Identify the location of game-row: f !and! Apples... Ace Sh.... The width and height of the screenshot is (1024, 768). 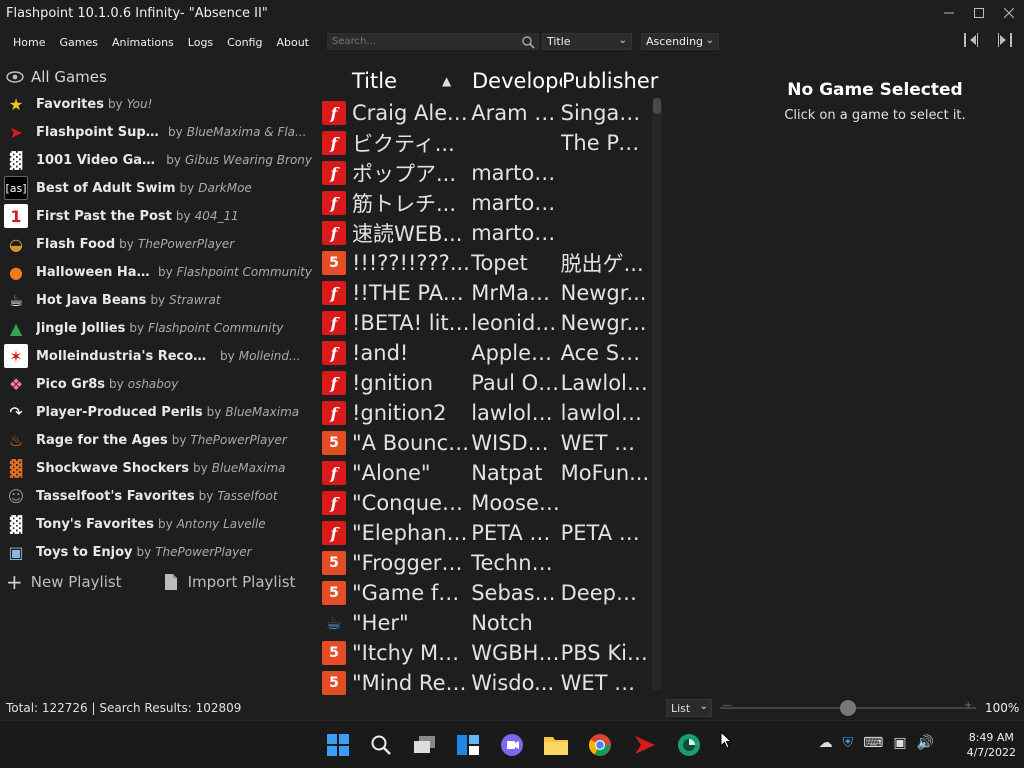
(485, 353).